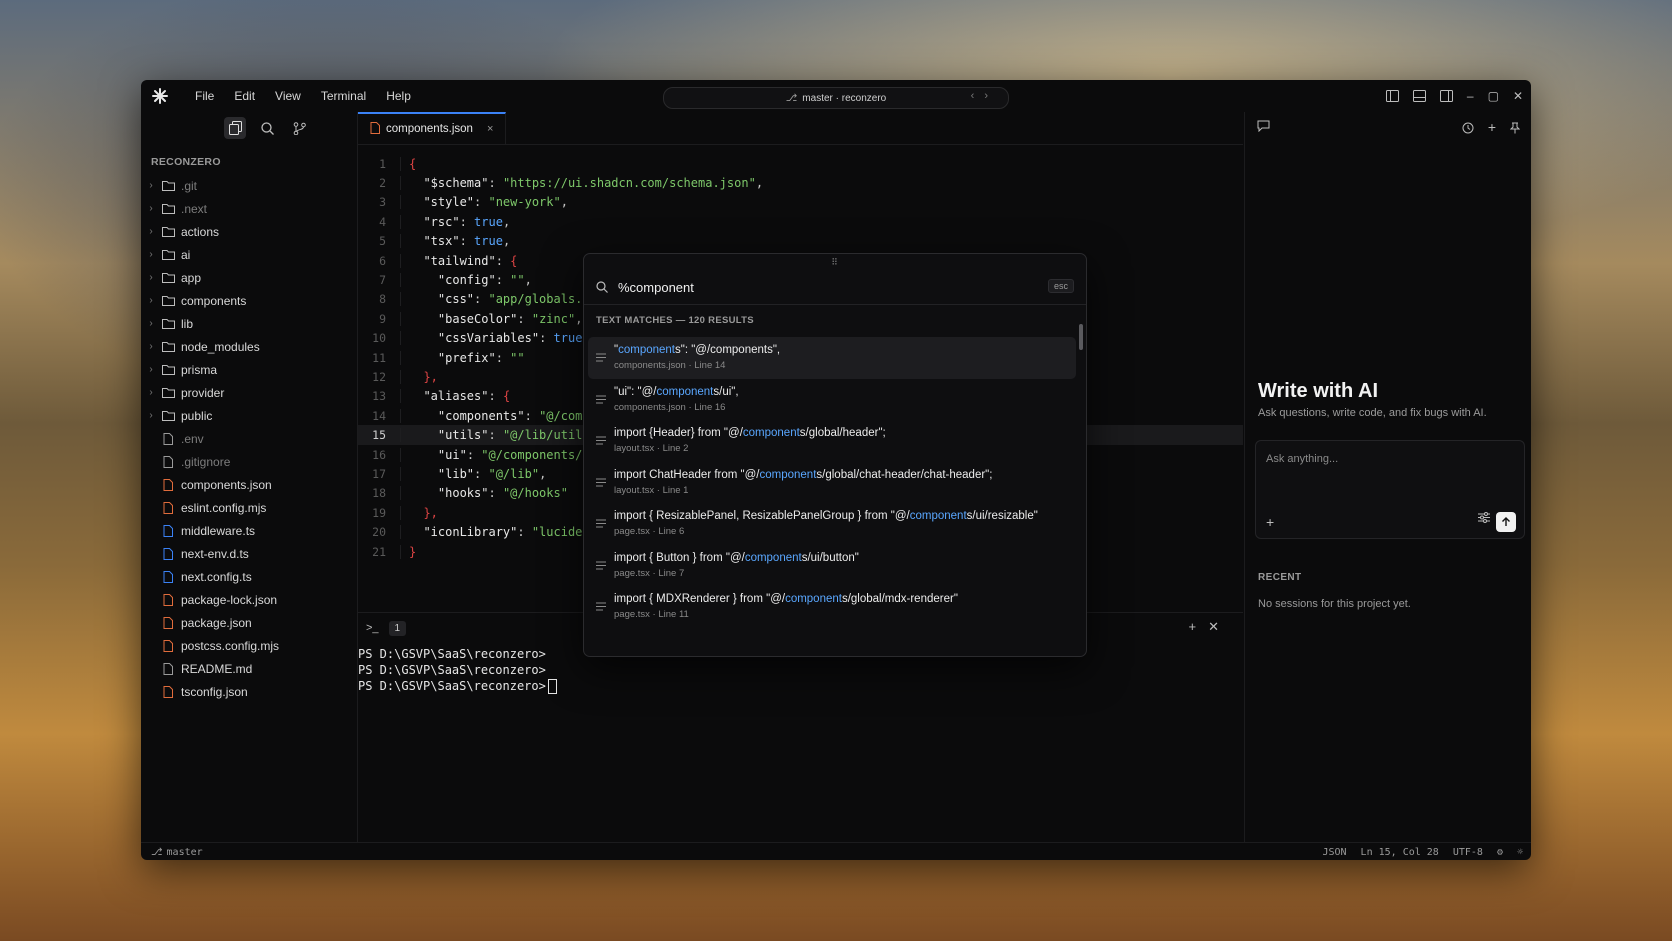  I want to click on status-language: JSON, so click(1334, 852).